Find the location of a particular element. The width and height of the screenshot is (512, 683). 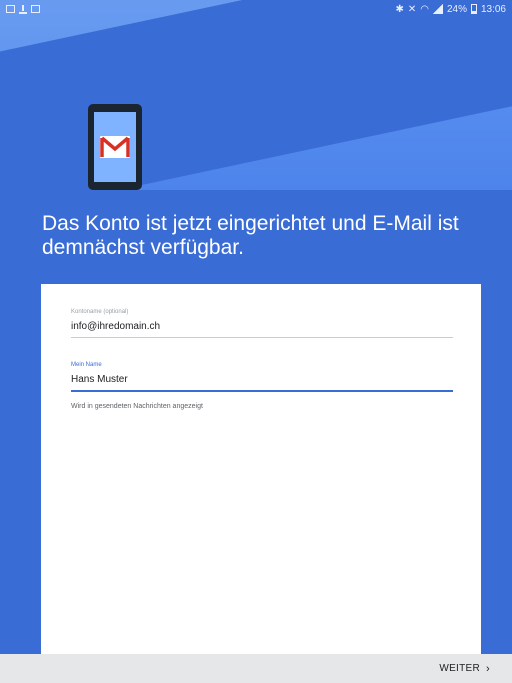

wifi-icon: ◠ is located at coordinates (424, 9).